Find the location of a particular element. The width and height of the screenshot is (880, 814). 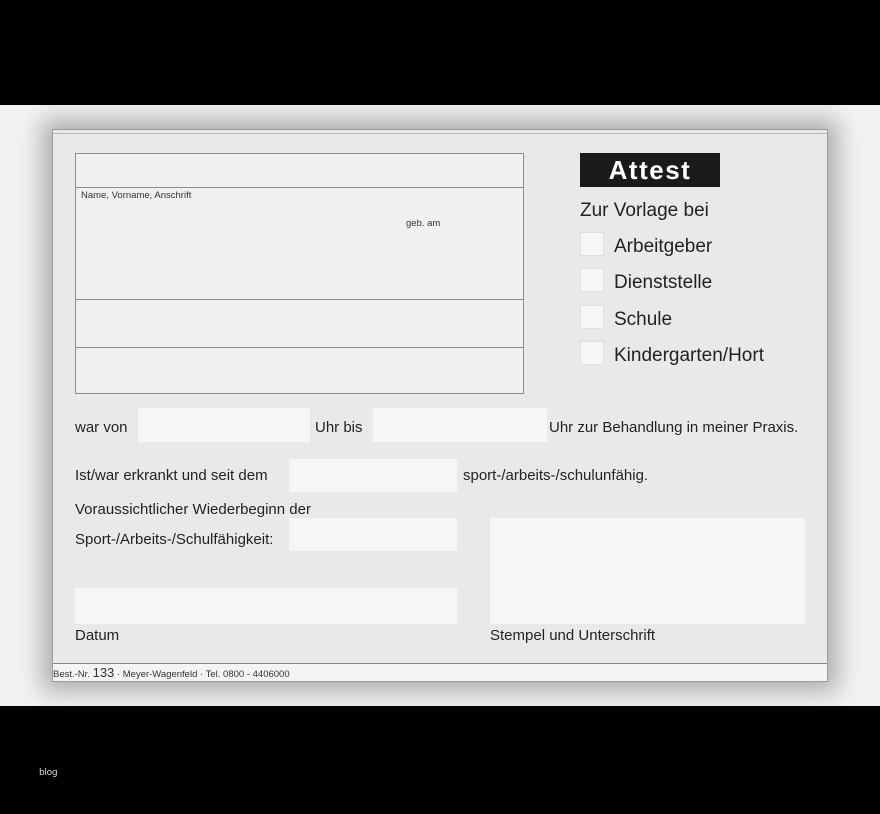

option-label: Dienststelle is located at coordinates (663, 282).